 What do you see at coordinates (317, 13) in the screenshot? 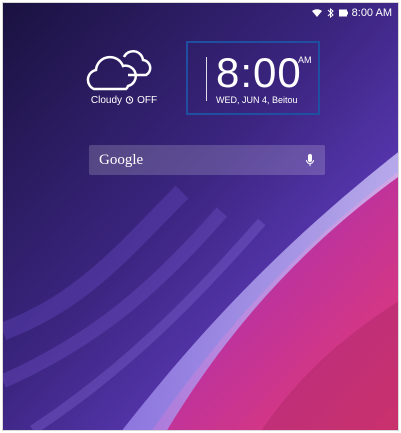
I see `wifi-icon` at bounding box center [317, 13].